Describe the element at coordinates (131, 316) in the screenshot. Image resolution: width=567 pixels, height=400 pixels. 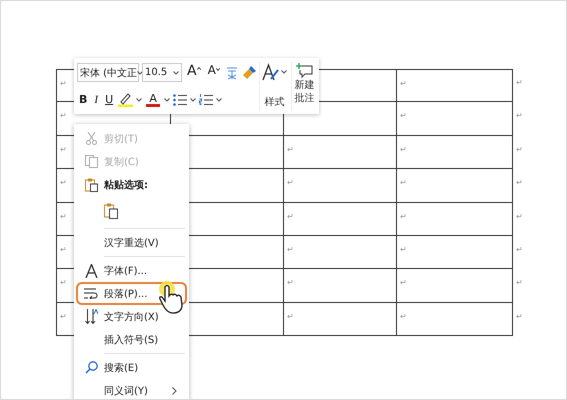
I see `menu-item: 文字方向(X)` at that location.